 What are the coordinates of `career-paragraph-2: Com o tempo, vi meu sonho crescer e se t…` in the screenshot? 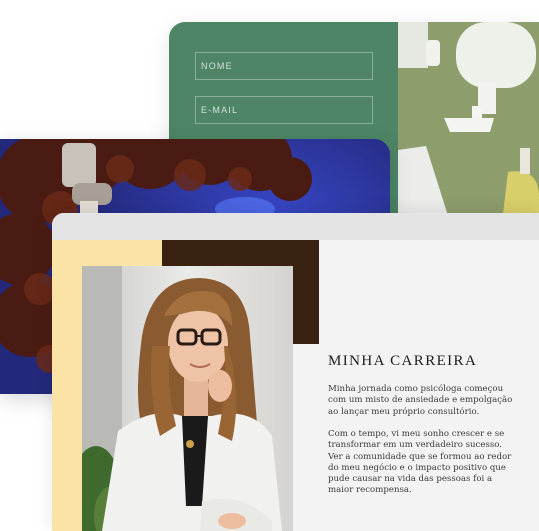 It's located at (420, 462).